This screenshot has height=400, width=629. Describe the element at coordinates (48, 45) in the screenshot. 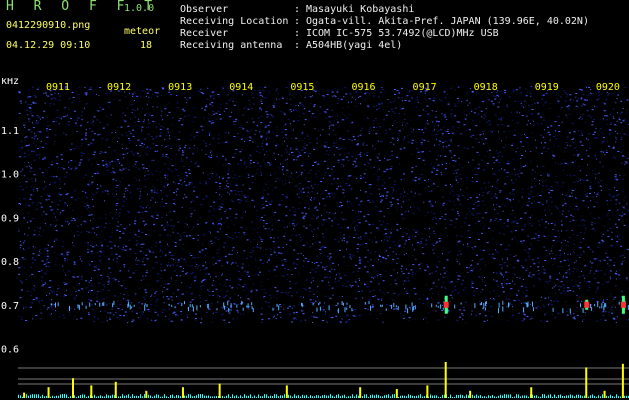

I see `timestamp: 04.12.29 09:10` at that location.